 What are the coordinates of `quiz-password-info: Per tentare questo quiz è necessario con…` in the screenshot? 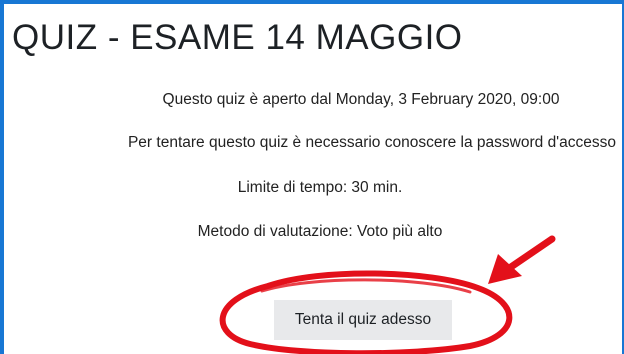 It's located at (372, 142).